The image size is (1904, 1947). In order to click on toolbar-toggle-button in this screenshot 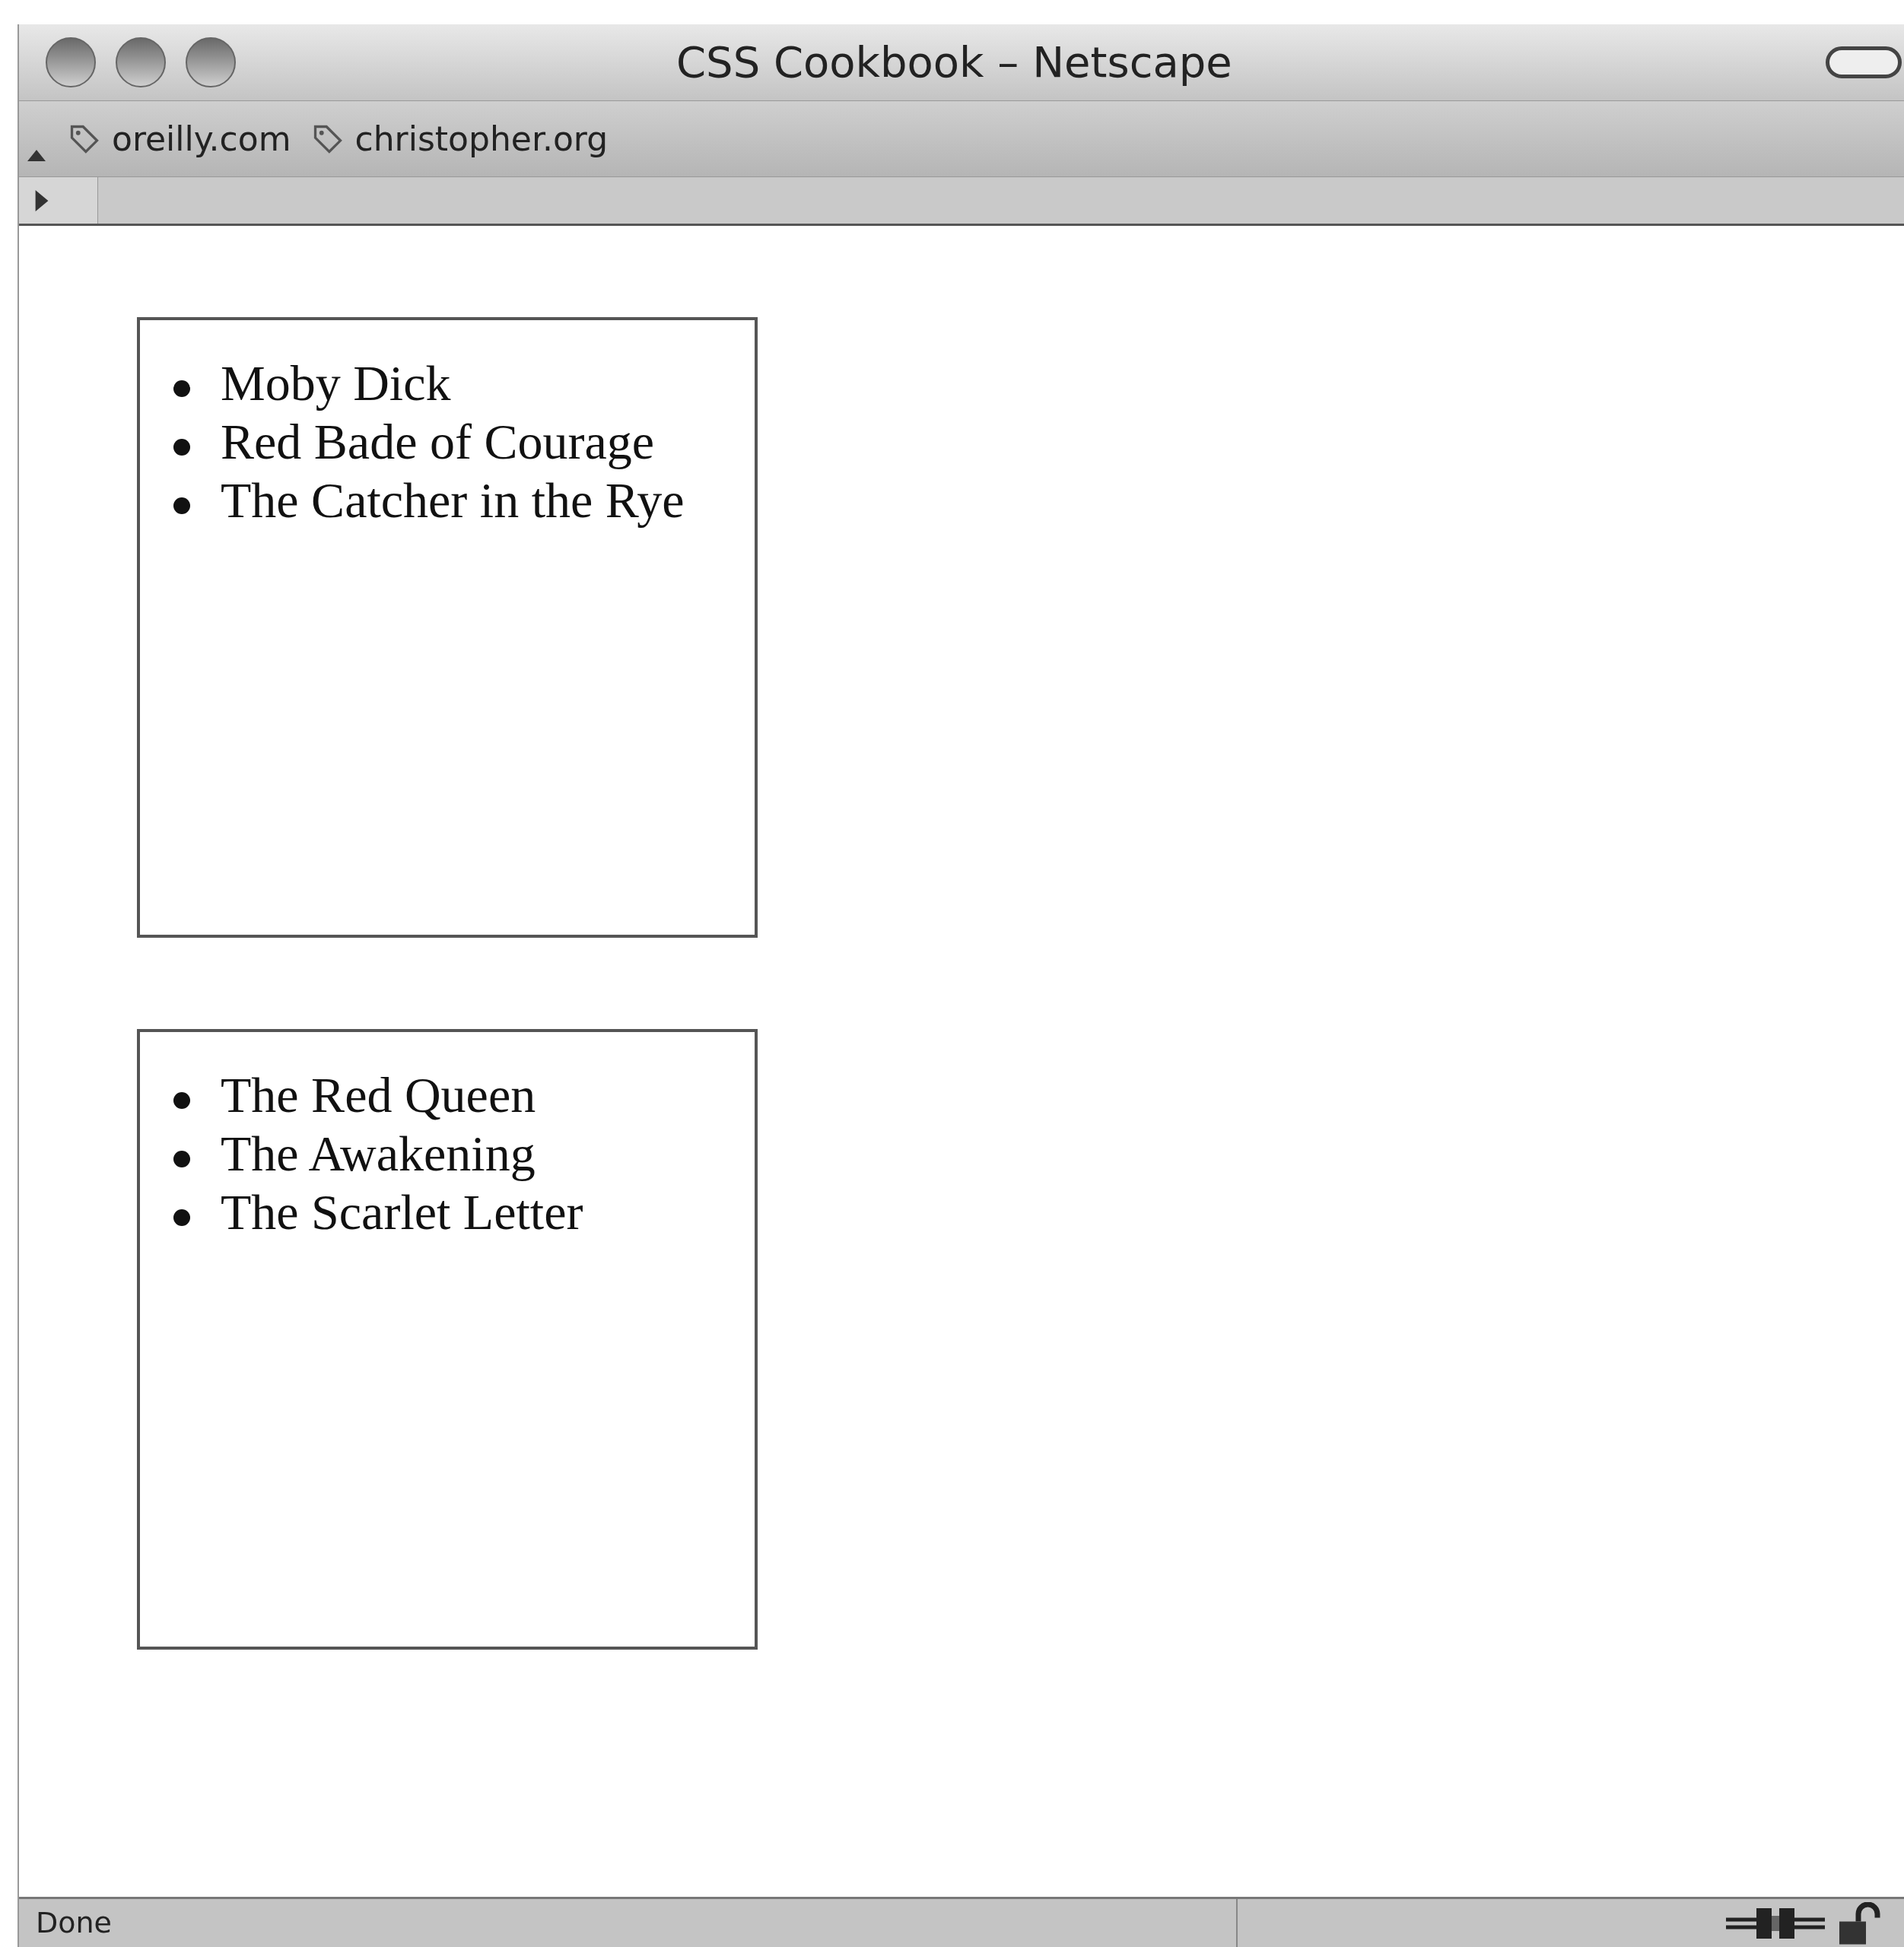, I will do `click(1864, 62)`.